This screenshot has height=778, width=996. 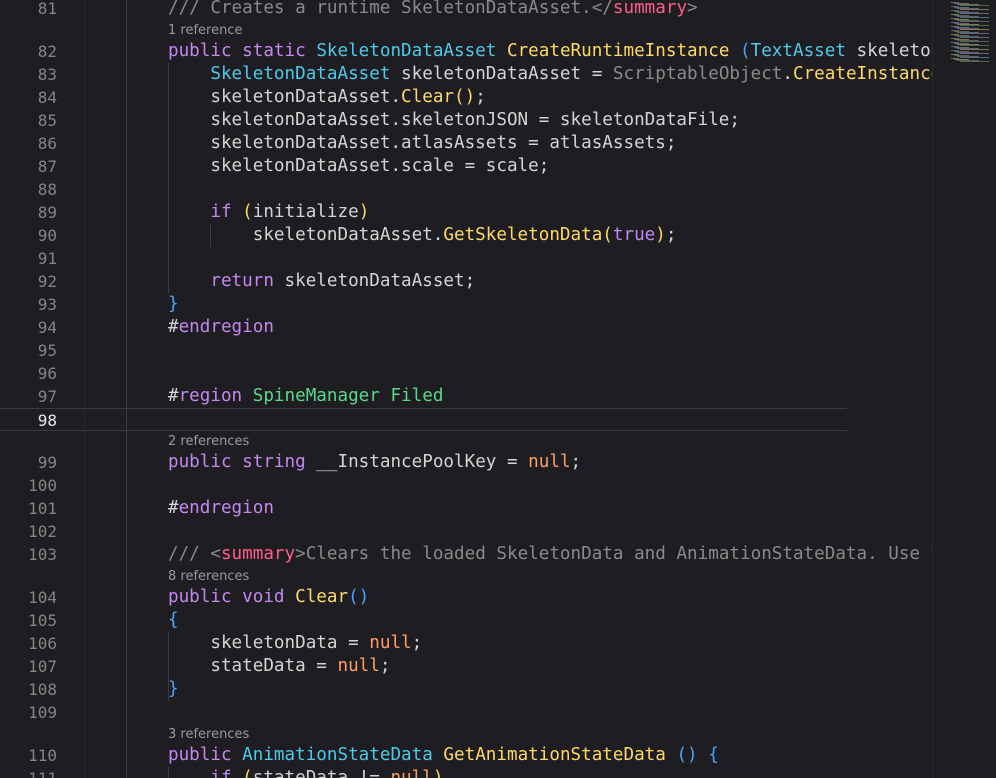 What do you see at coordinates (208, 735) in the screenshot?
I see `codelens-references: 3 references` at bounding box center [208, 735].